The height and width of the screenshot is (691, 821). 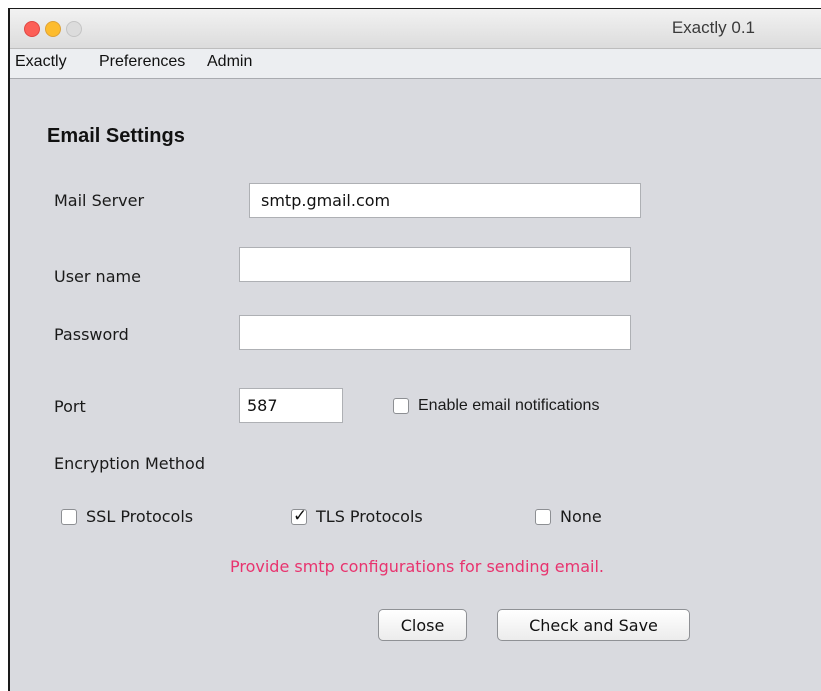 What do you see at coordinates (32, 29) in the screenshot?
I see `close-window-icon` at bounding box center [32, 29].